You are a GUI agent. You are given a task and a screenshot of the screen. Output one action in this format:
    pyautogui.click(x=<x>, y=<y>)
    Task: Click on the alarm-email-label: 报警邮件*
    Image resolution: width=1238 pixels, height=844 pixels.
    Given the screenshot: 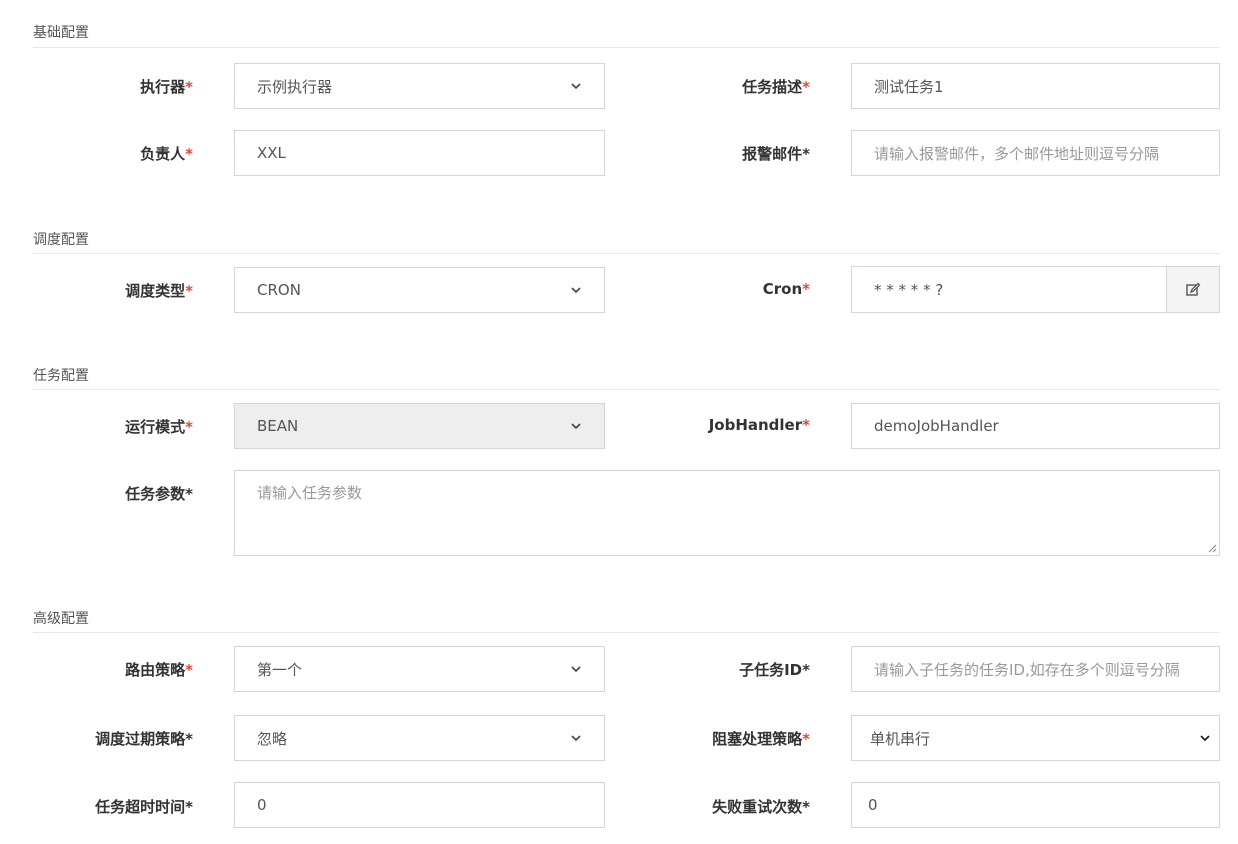 What is the action you would take?
    pyautogui.click(x=776, y=154)
    